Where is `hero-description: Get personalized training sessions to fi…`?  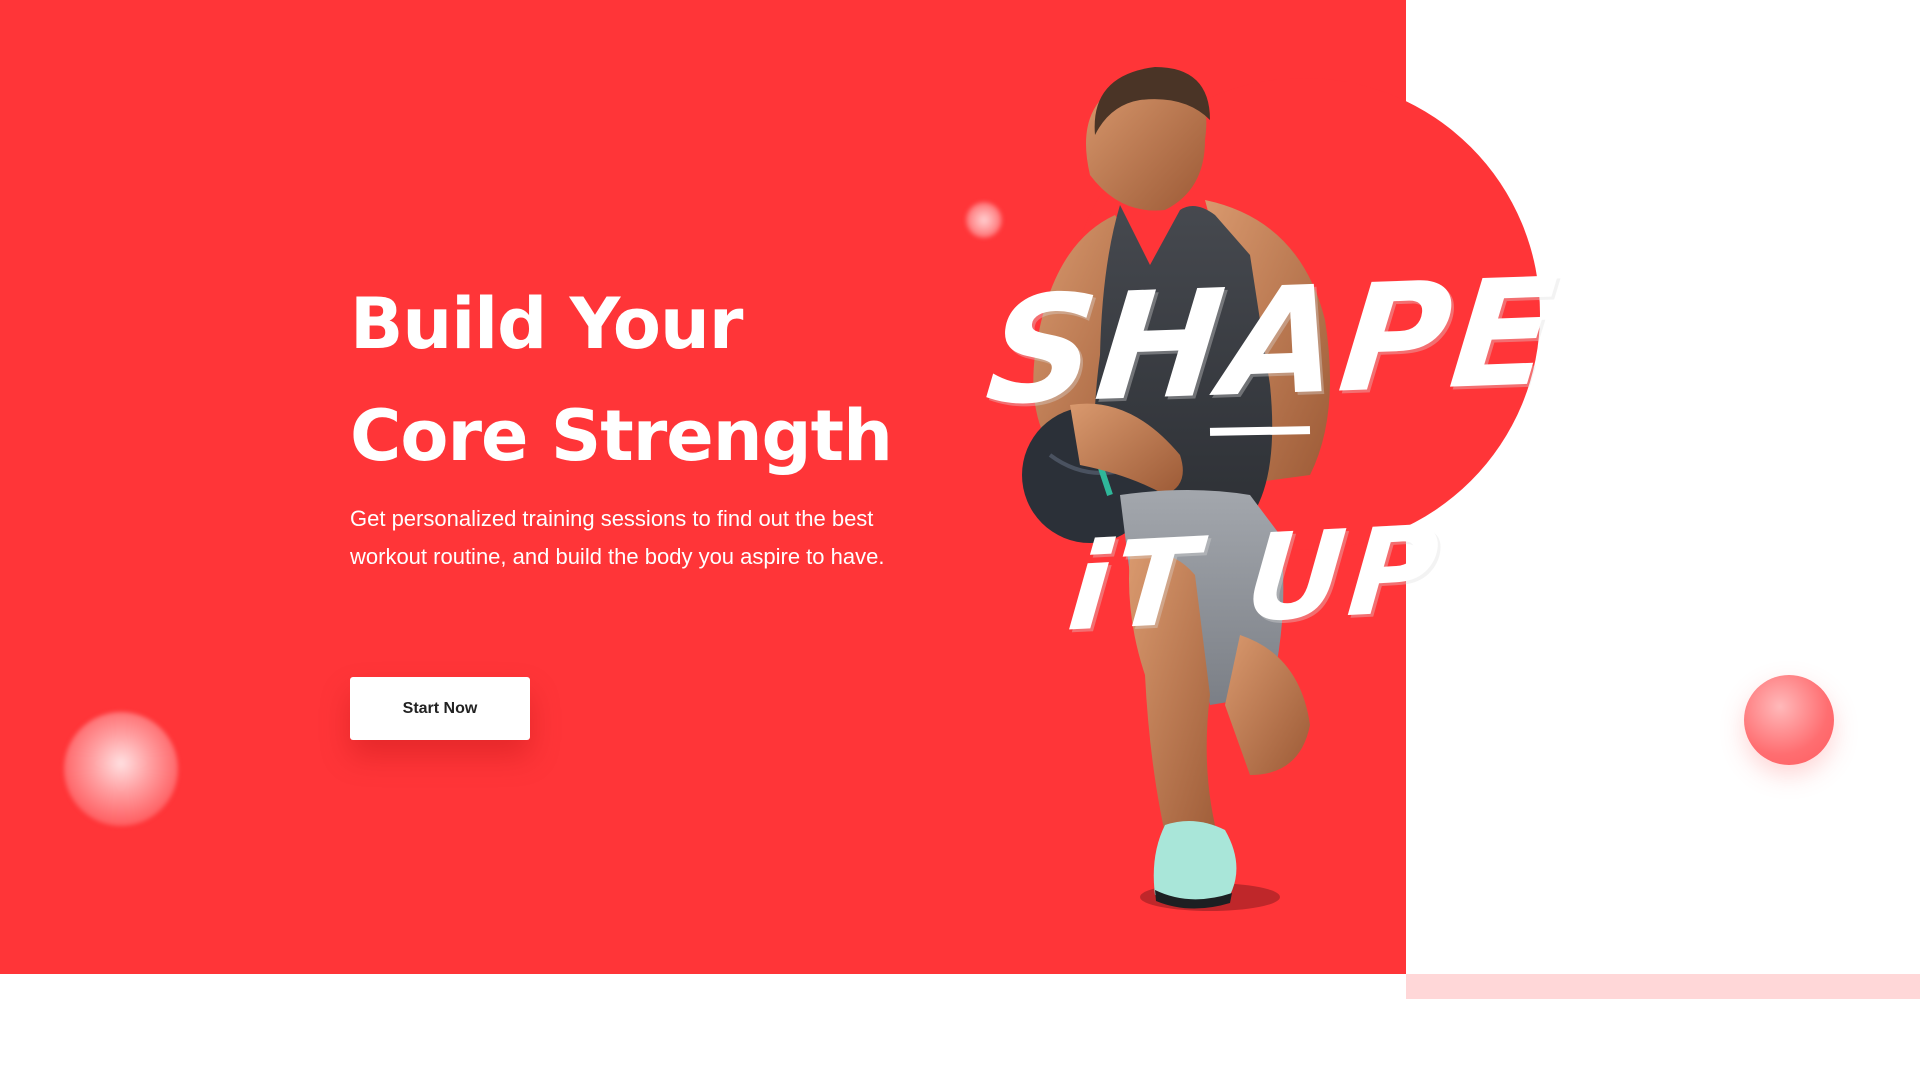 hero-description: Get personalized training sessions to fi… is located at coordinates (617, 537).